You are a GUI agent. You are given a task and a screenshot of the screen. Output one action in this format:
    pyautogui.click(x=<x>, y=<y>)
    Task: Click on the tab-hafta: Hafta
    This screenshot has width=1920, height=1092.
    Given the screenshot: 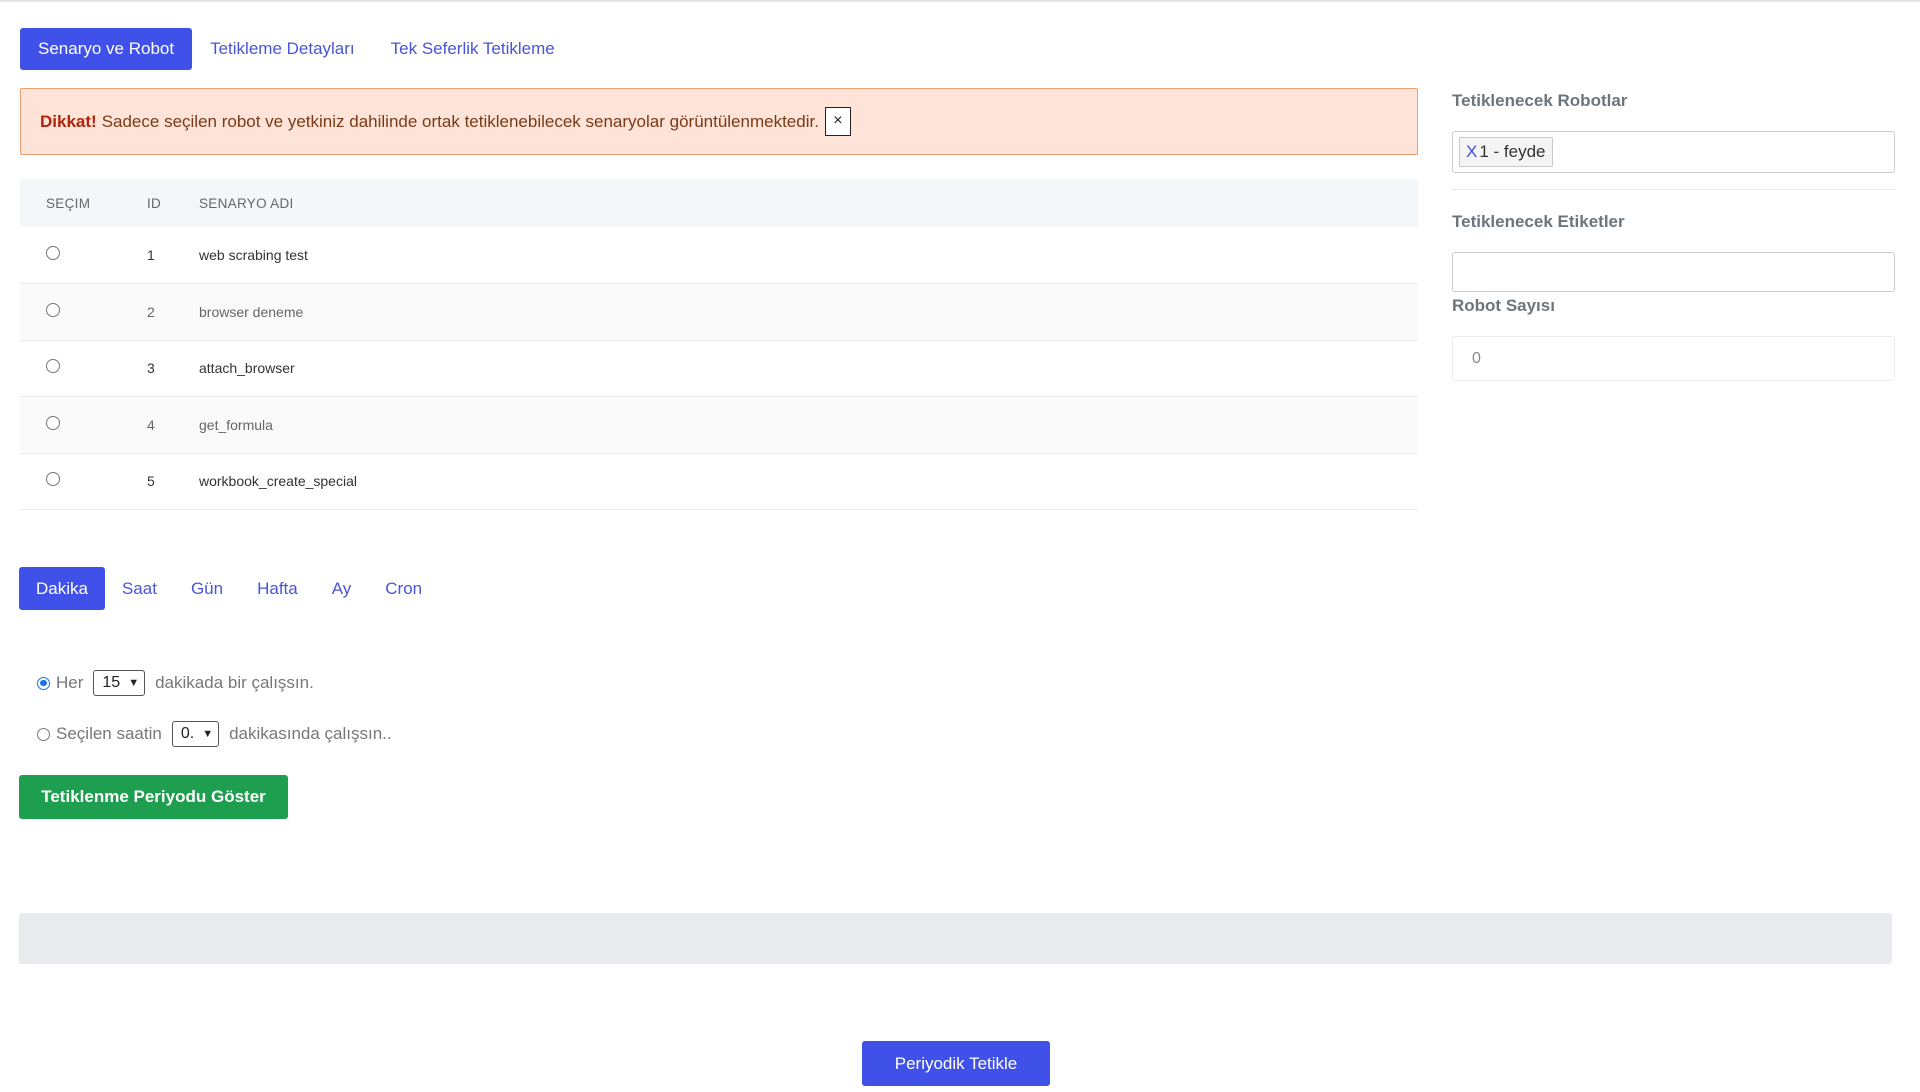 What is the action you would take?
    pyautogui.click(x=277, y=588)
    